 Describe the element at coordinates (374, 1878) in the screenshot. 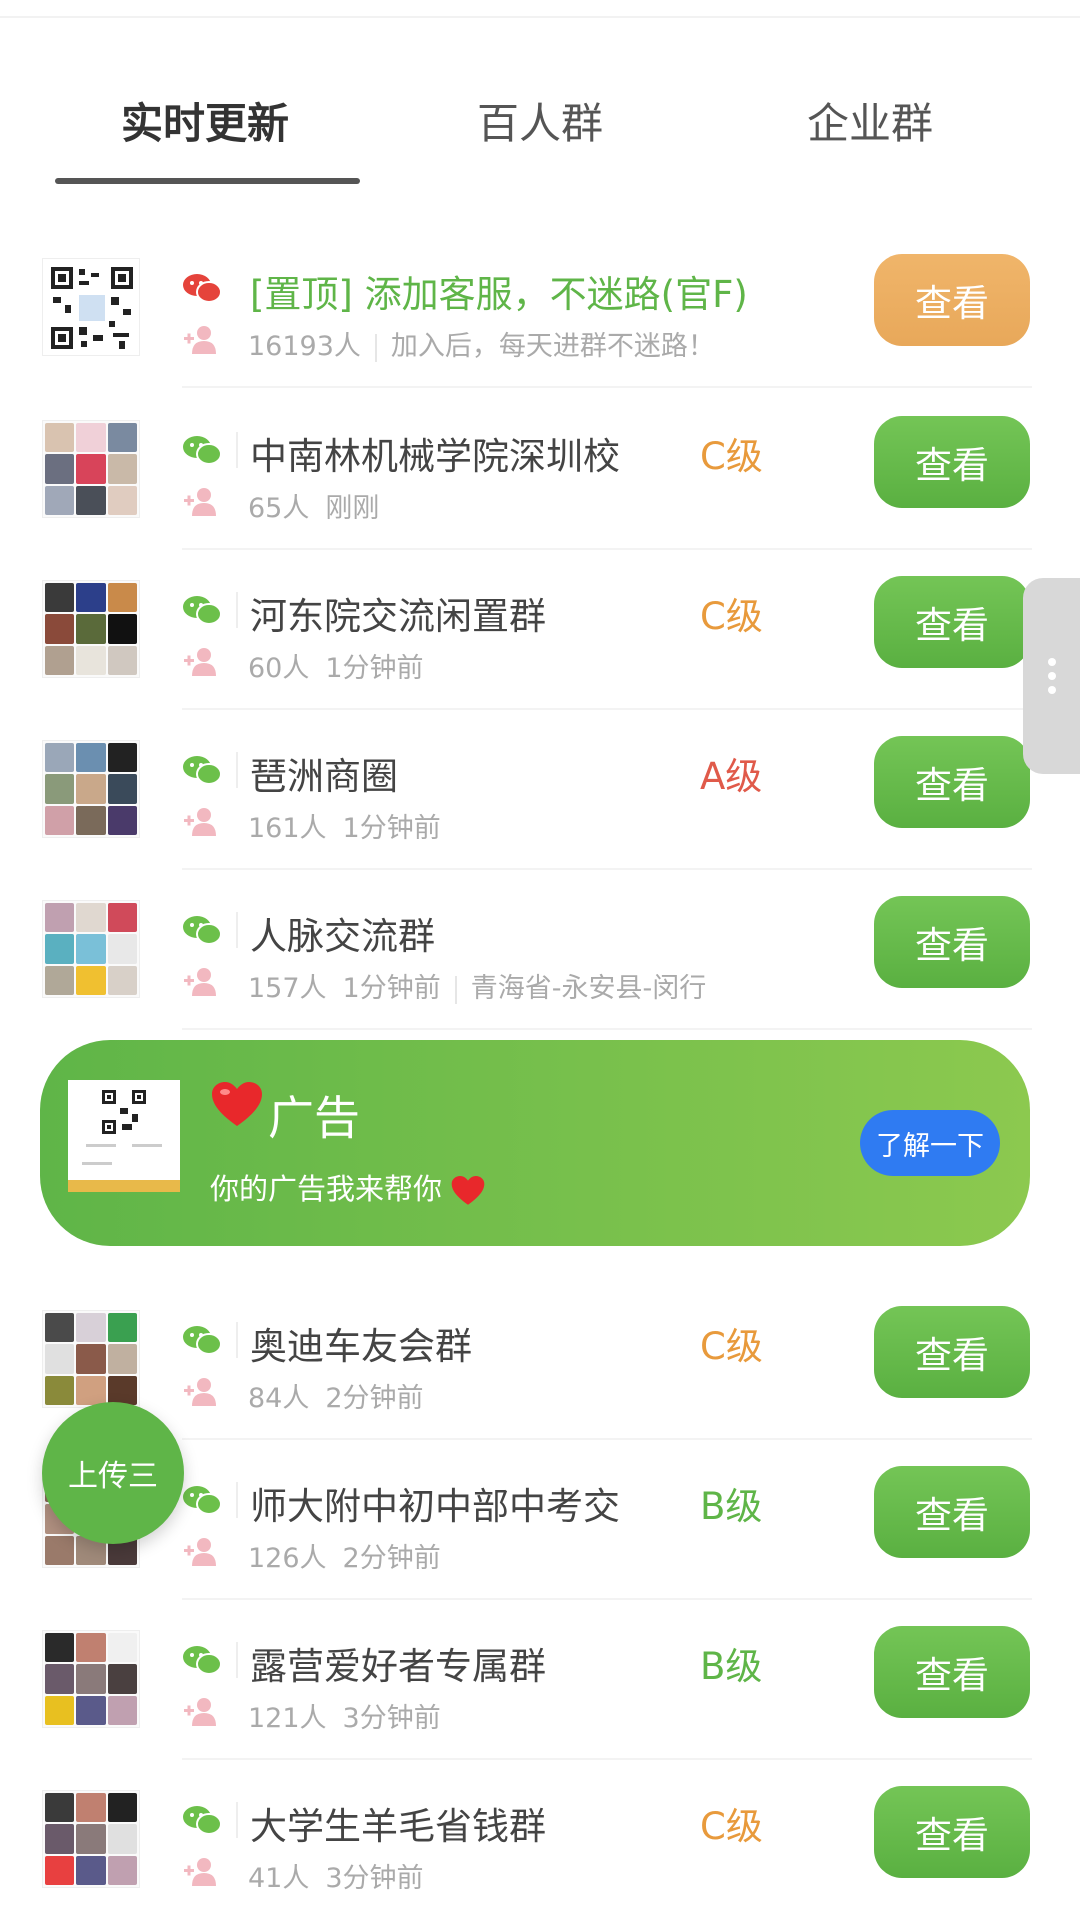

I see `update-time: 3分钟前` at that location.